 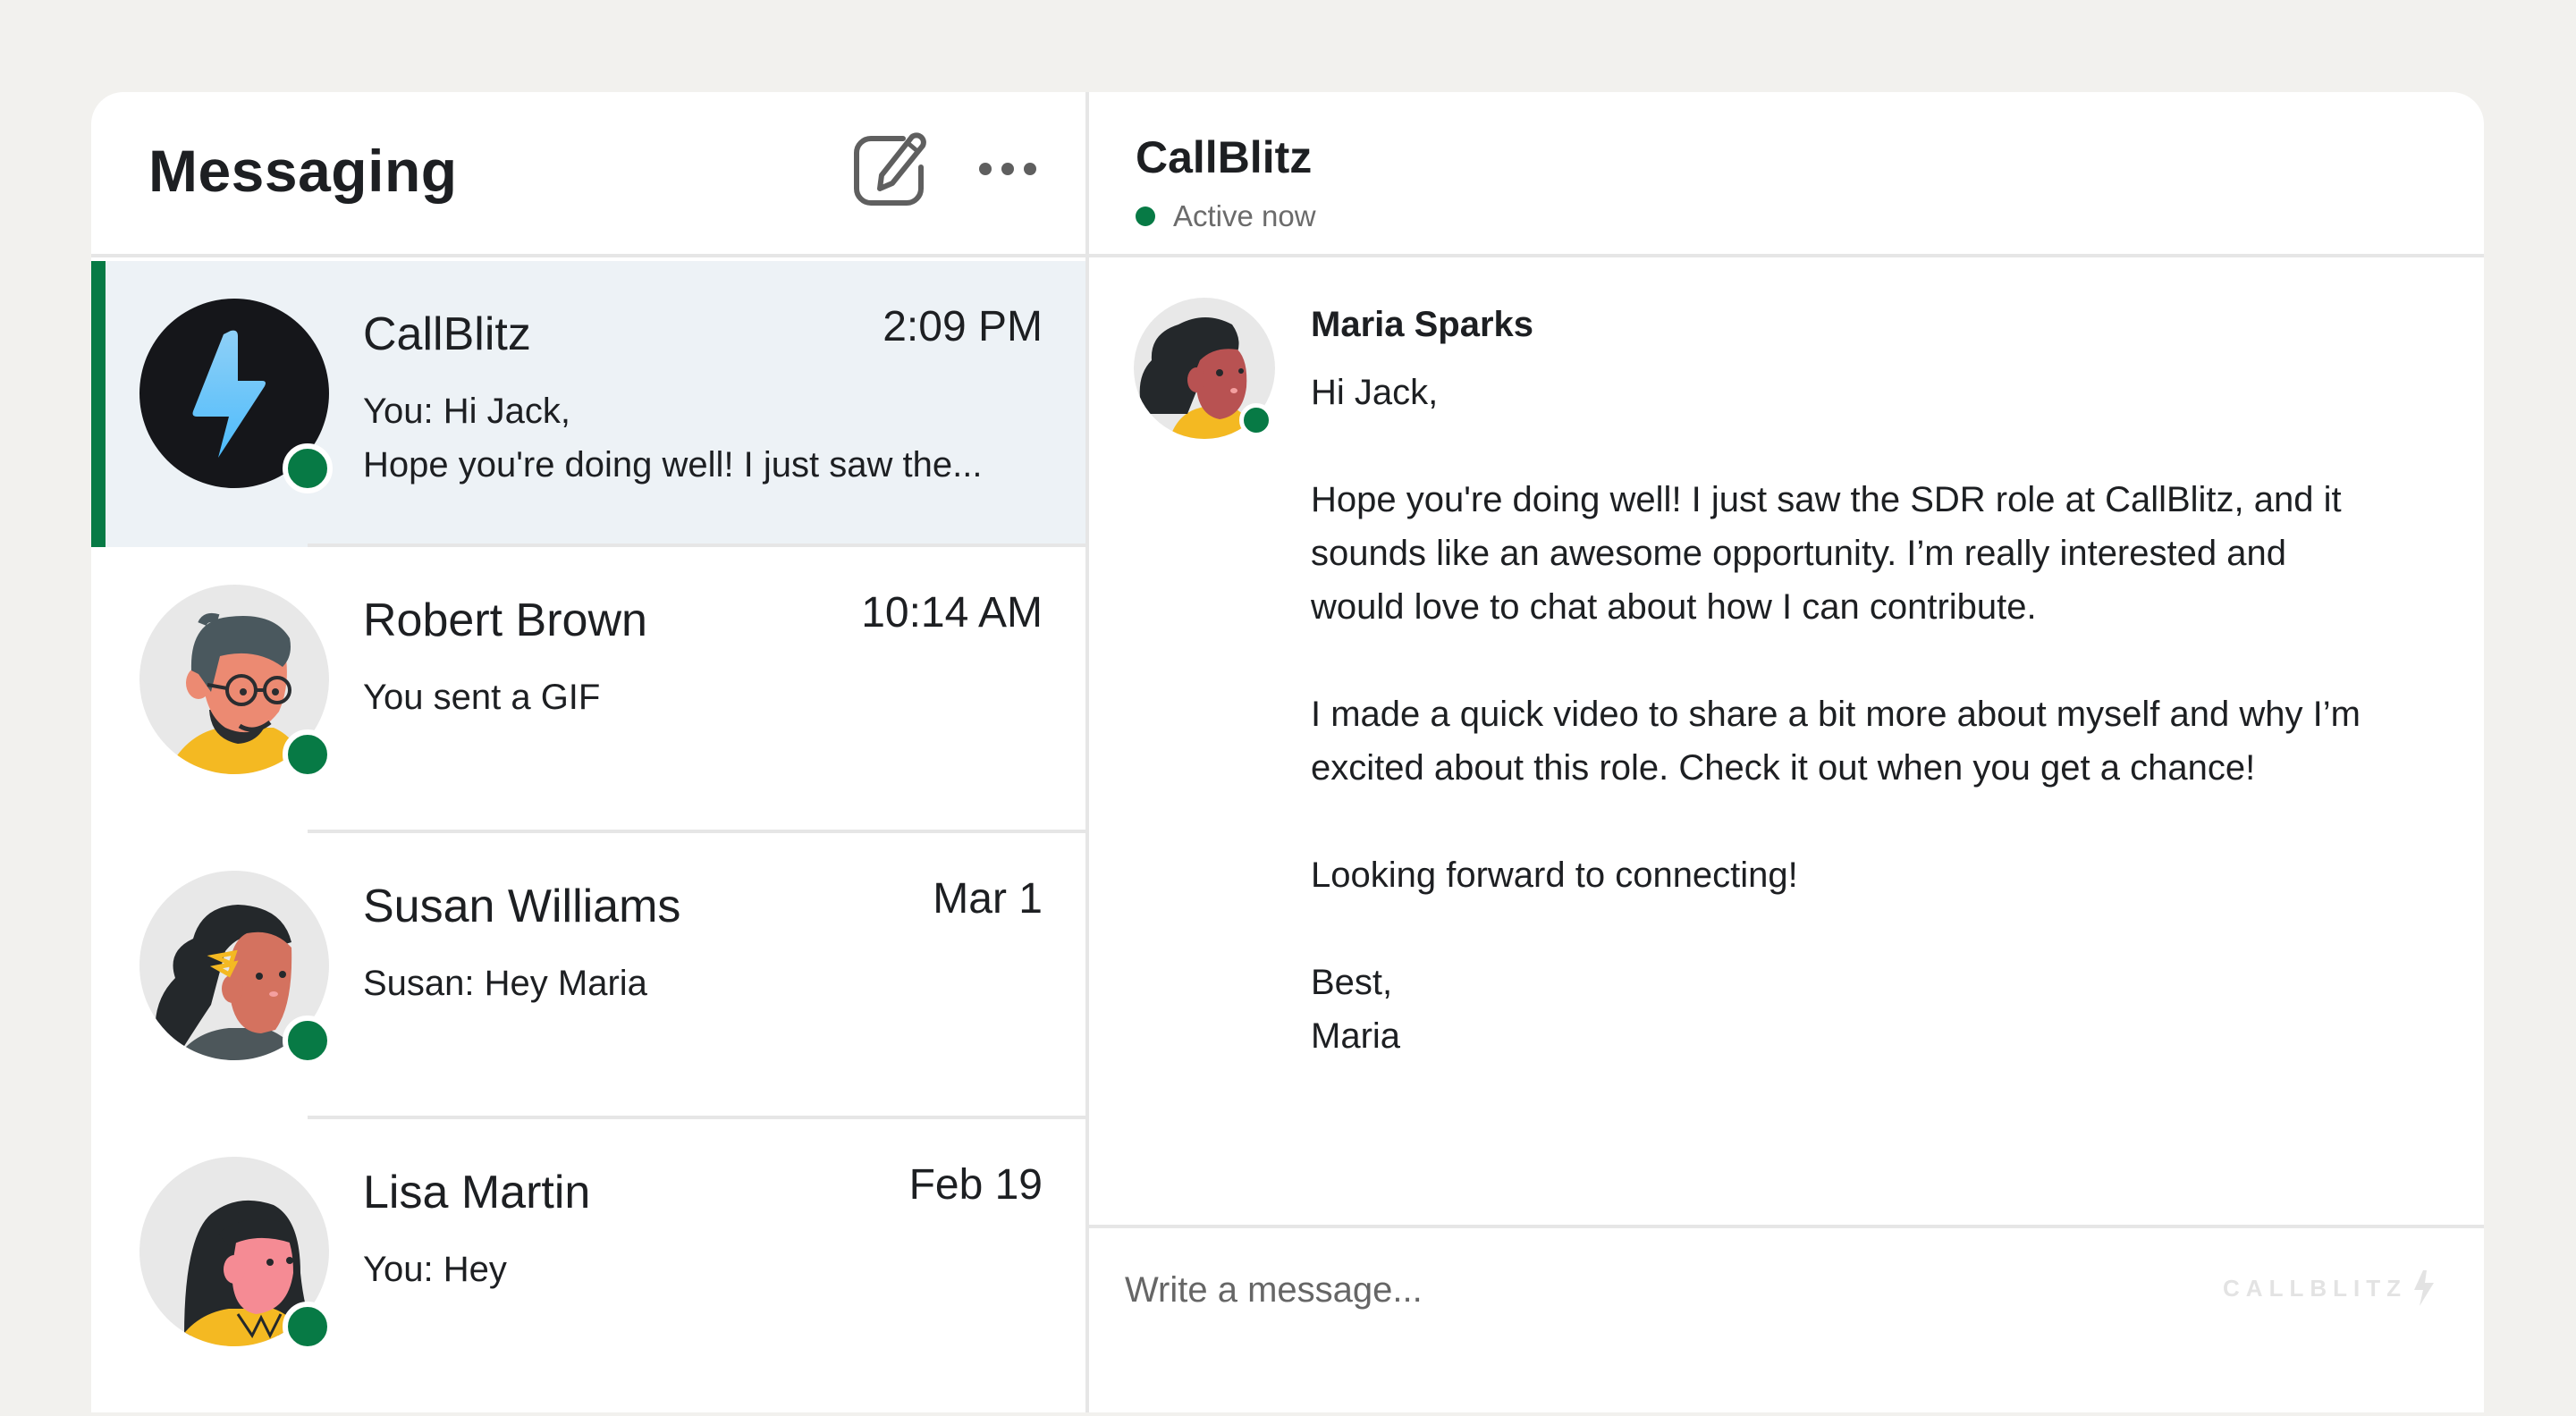 What do you see at coordinates (952, 612) in the screenshot?
I see `conversation-time: 10:14 AM` at bounding box center [952, 612].